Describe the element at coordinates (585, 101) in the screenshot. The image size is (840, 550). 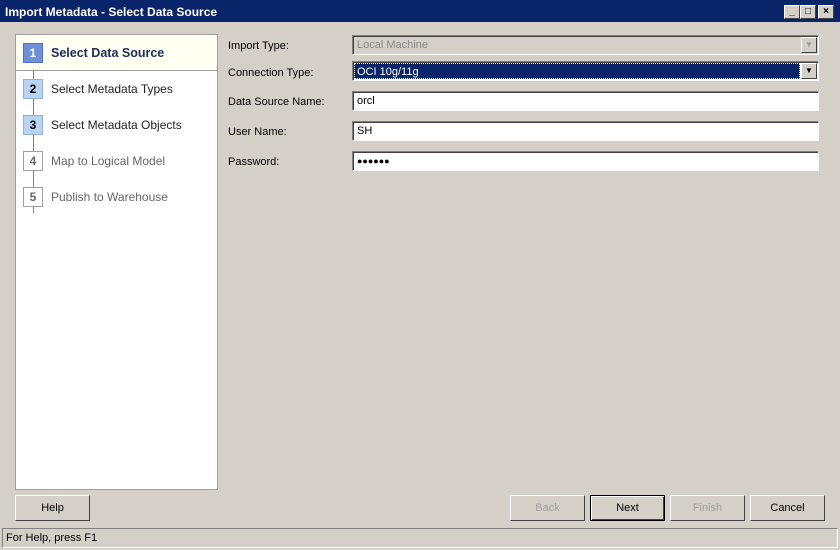
I see `data-source-name-input: orcl` at that location.